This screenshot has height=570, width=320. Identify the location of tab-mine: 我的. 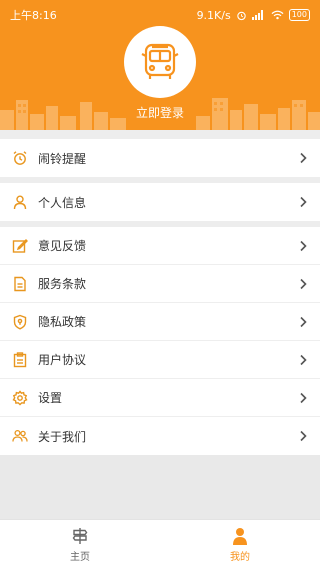
(240, 545).